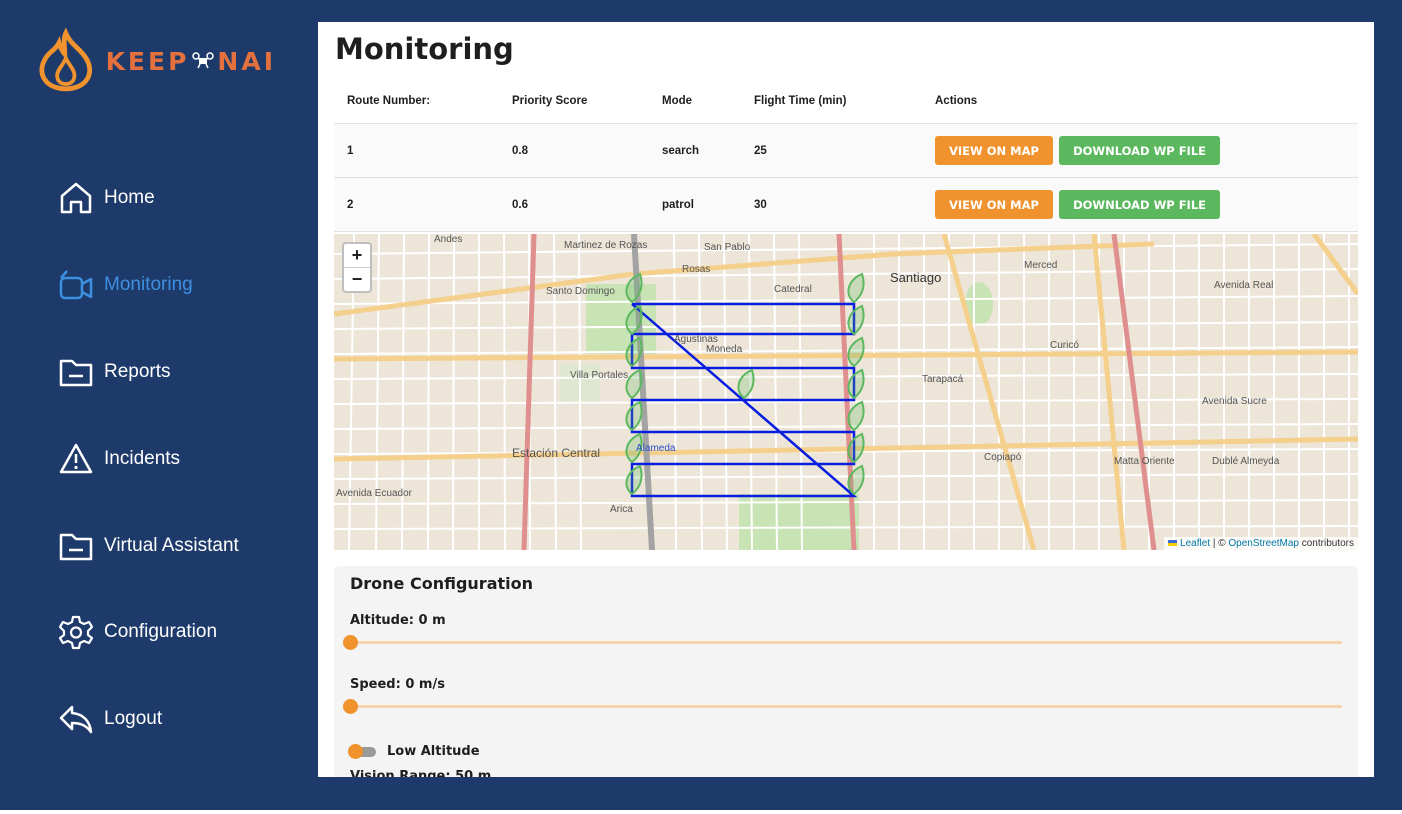  I want to click on attribution-tail: contributors, so click(1326, 543).